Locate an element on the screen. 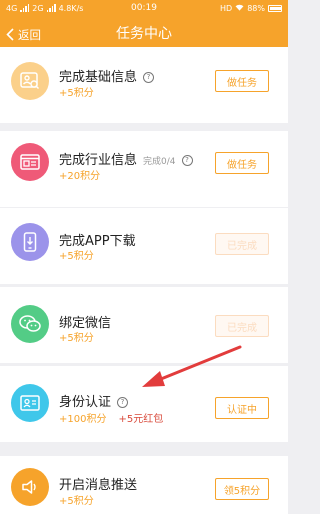 The image size is (320, 514). task-title: 身份认证? is located at coordinates (94, 400).